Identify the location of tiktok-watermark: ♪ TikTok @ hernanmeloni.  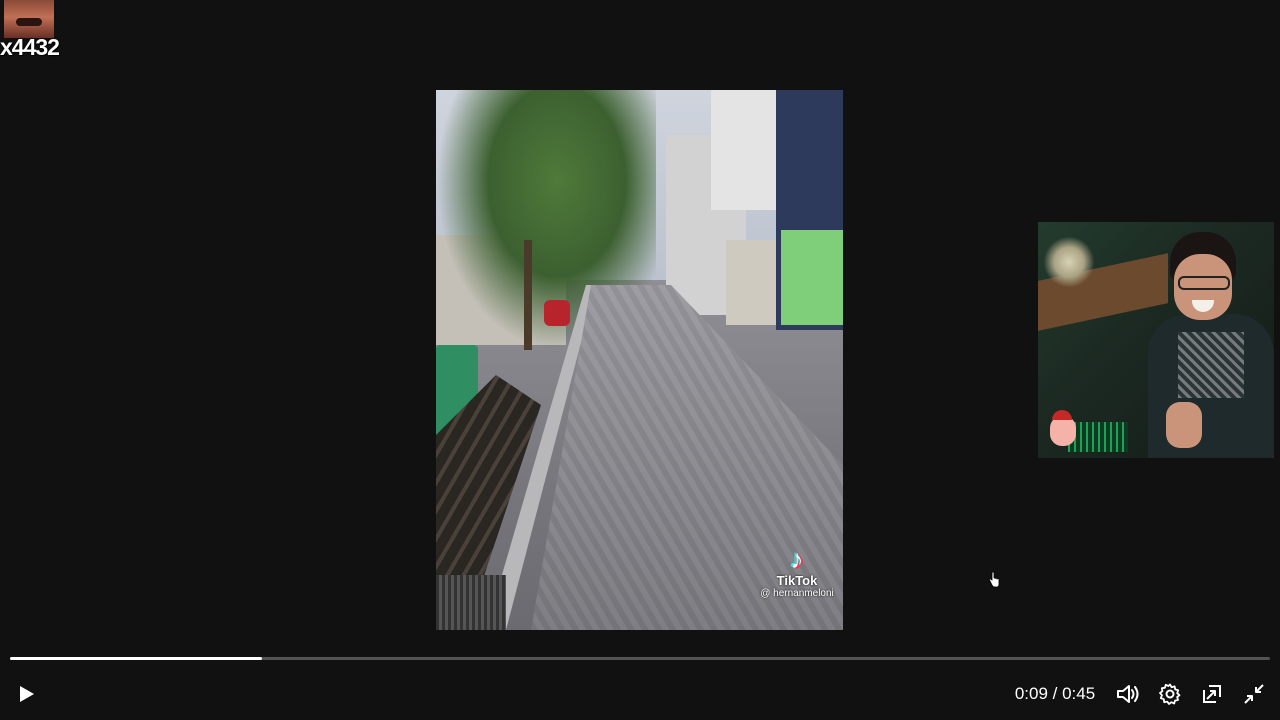
(797, 572).